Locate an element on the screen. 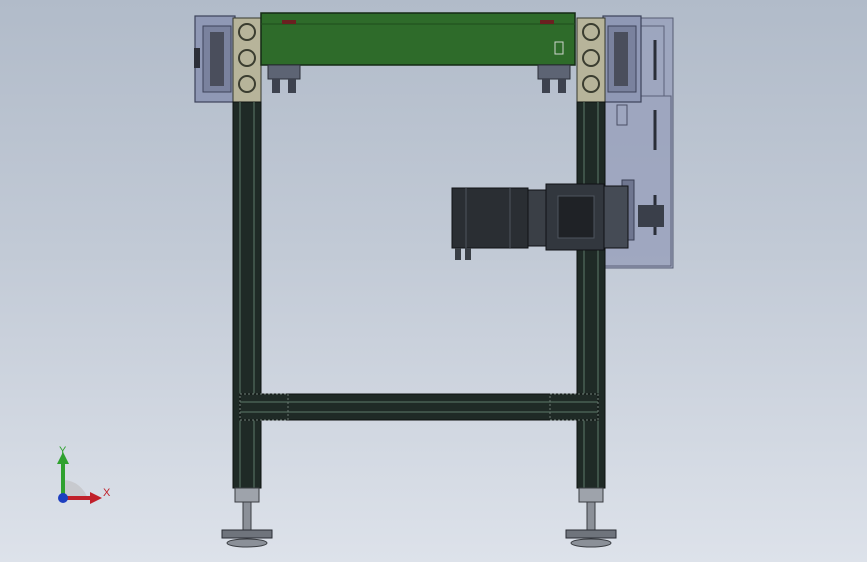  gear-motor is located at coordinates (540, 221).